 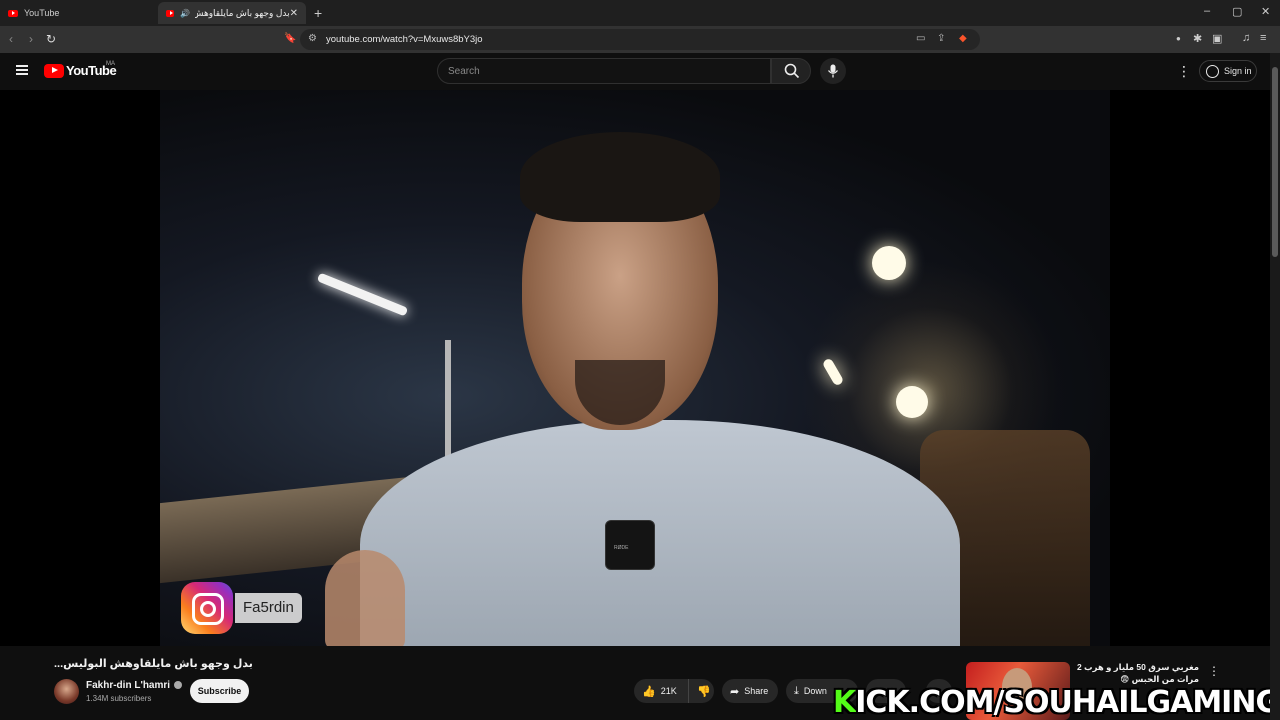 What do you see at coordinates (448, 405) in the screenshot?
I see `lamp-pole` at bounding box center [448, 405].